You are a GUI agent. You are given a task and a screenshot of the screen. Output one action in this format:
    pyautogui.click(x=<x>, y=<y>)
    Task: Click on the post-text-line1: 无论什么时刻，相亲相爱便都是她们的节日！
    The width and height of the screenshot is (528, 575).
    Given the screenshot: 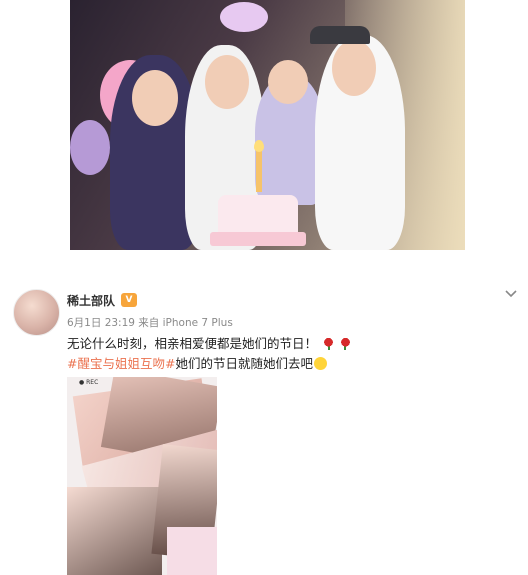 What is the action you would take?
    pyautogui.click(x=209, y=342)
    